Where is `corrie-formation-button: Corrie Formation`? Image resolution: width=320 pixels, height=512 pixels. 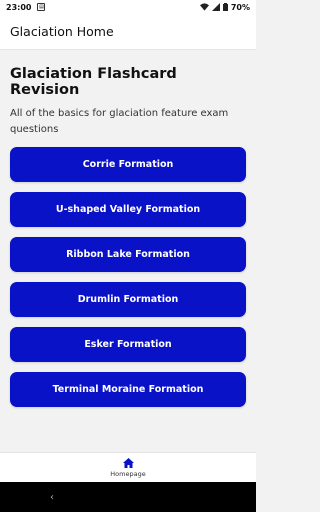 corrie-formation-button: Corrie Formation is located at coordinates (128, 164).